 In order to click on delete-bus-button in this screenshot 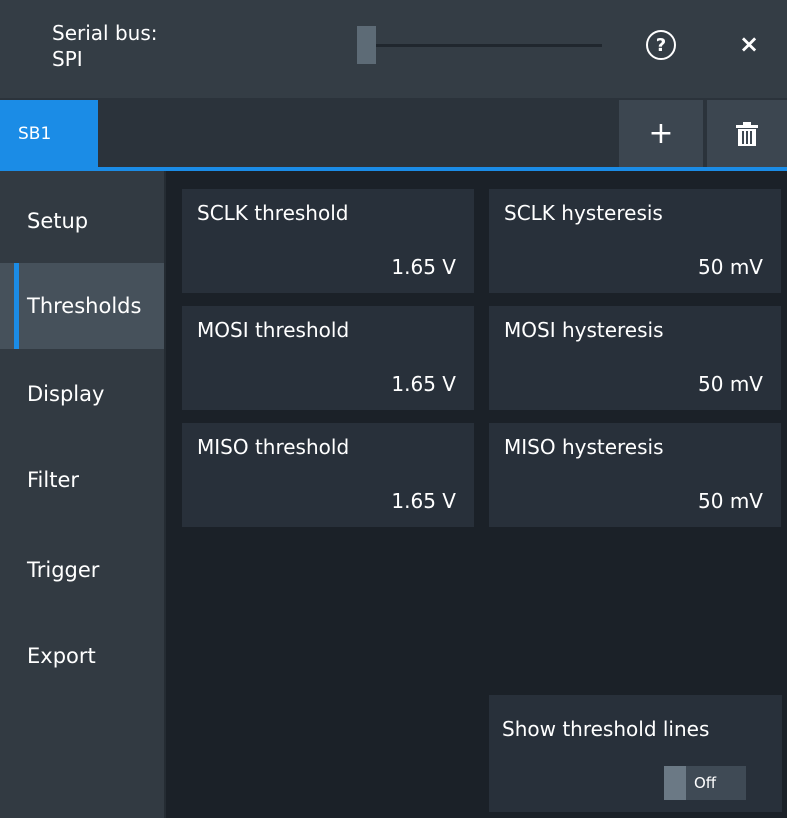, I will do `click(747, 133)`.